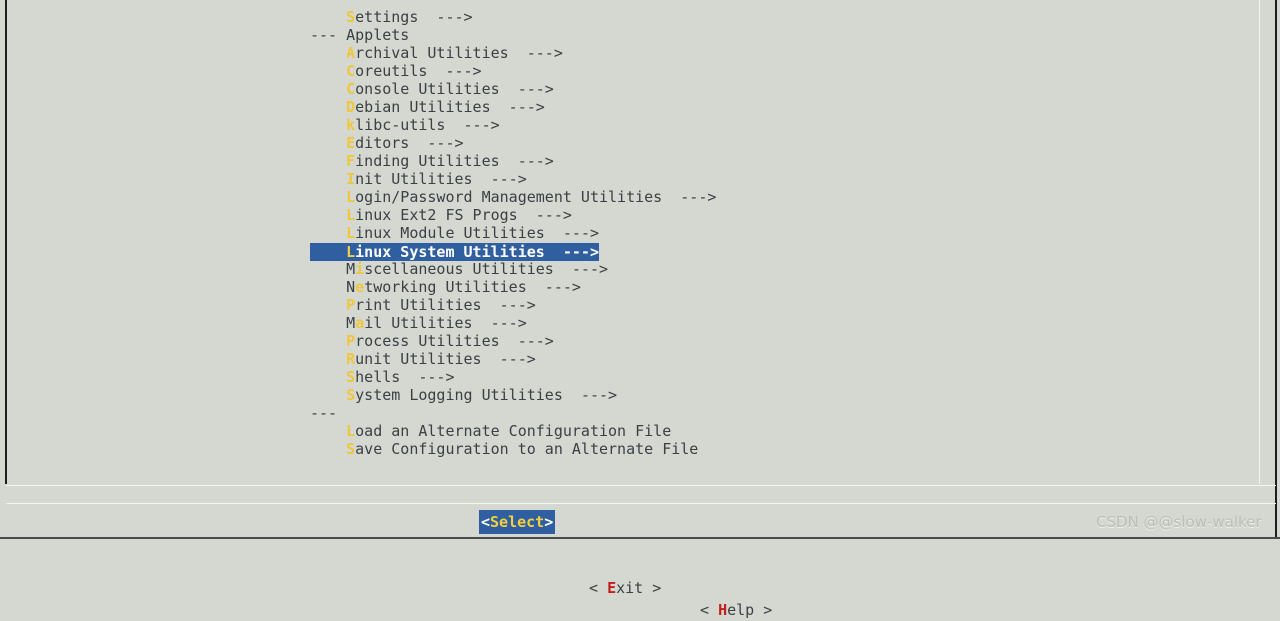 This screenshot has height=621, width=1280. I want to click on menu-item-row: Runit Utilities --->, so click(780, 359).